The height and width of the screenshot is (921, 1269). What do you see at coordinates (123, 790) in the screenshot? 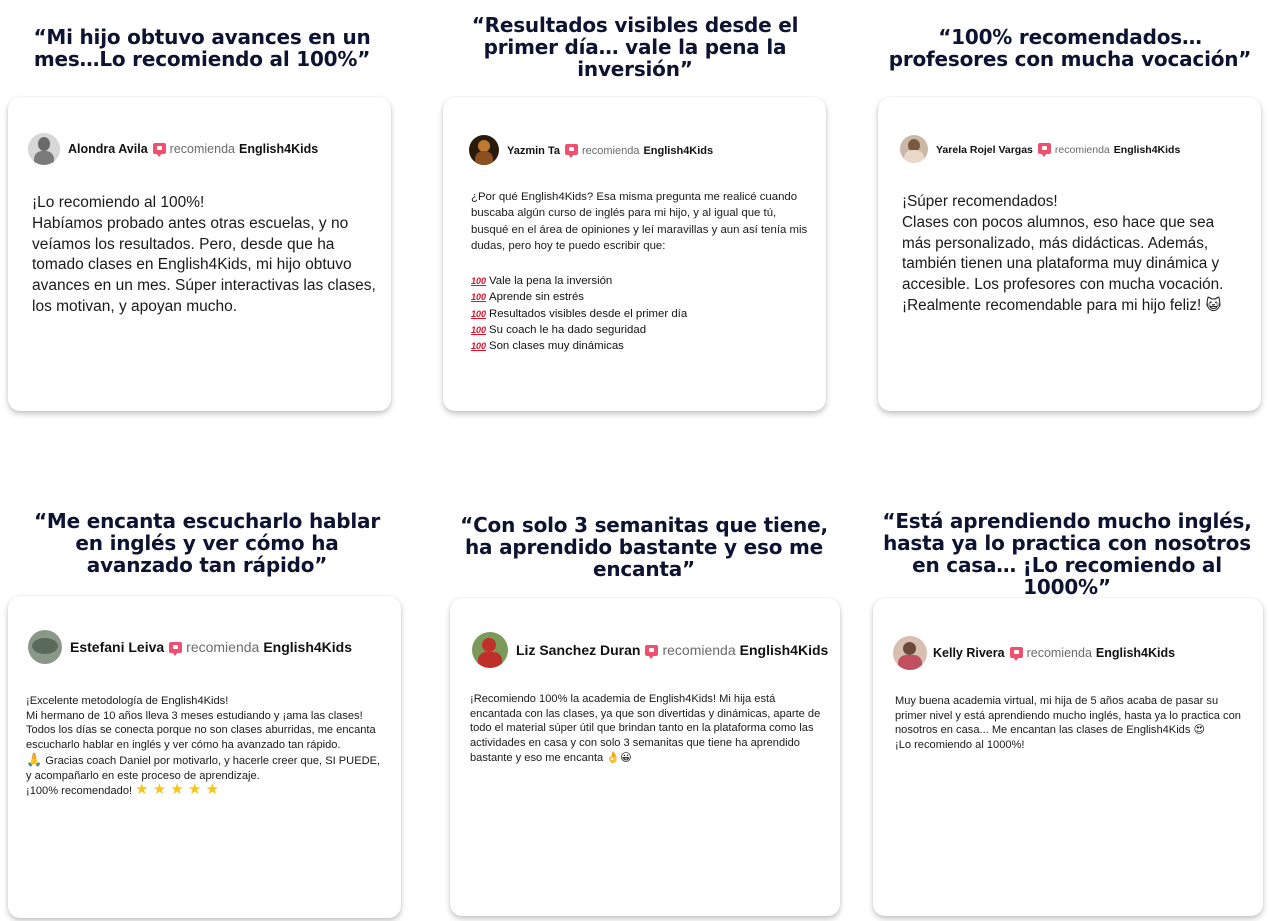
I see `closing-line: ¡100% recomendado! ★ ★ ★ ★ ★` at bounding box center [123, 790].